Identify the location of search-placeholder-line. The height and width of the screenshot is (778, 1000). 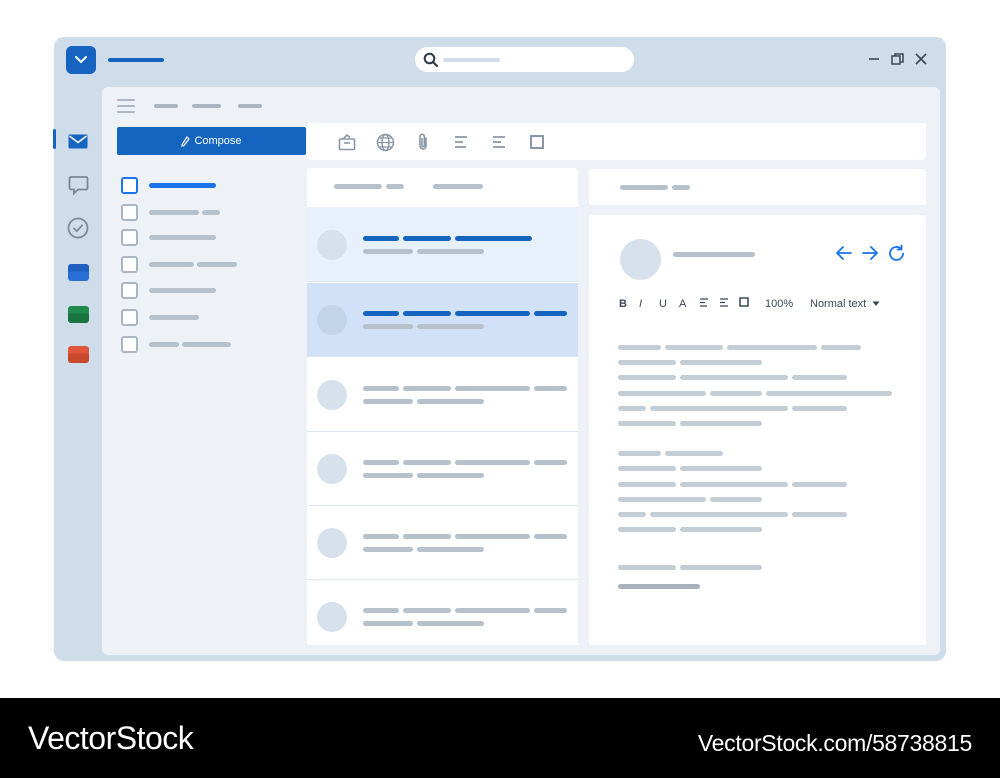
(471, 60).